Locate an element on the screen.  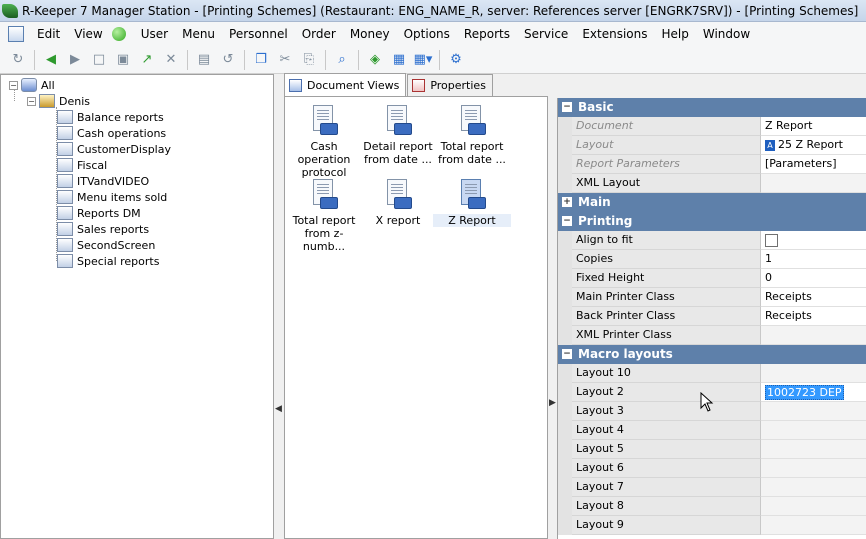
section-macro-layouts: − Macro layouts is located at coordinates (712, 354).